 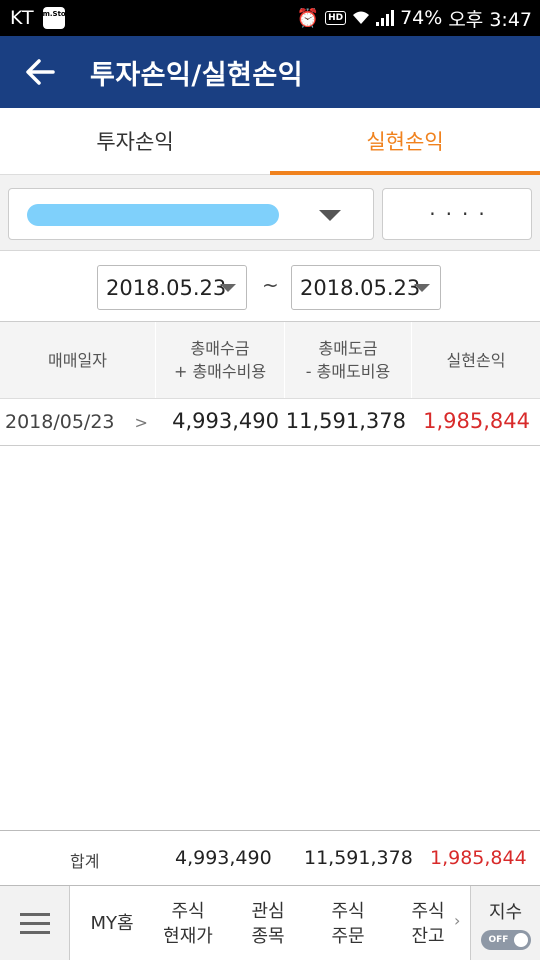 I want to click on nav-watchlist: 관심 종목, so click(x=268, y=923).